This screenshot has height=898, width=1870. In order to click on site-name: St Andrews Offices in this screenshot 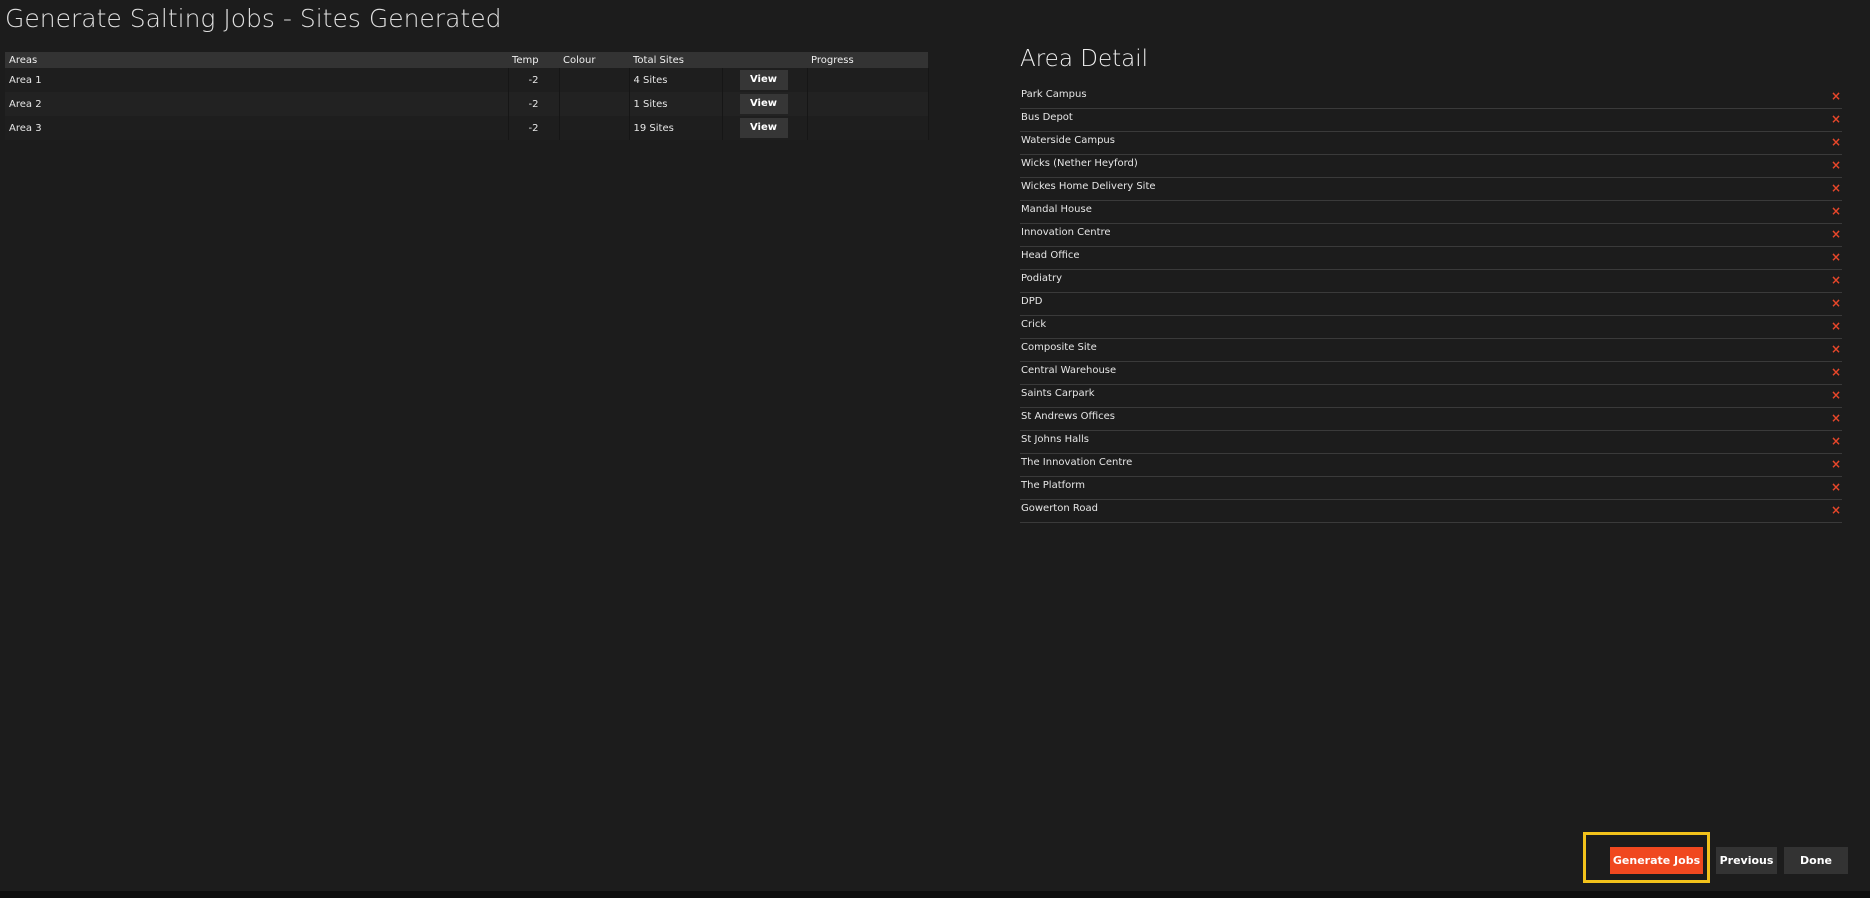, I will do `click(1068, 416)`.